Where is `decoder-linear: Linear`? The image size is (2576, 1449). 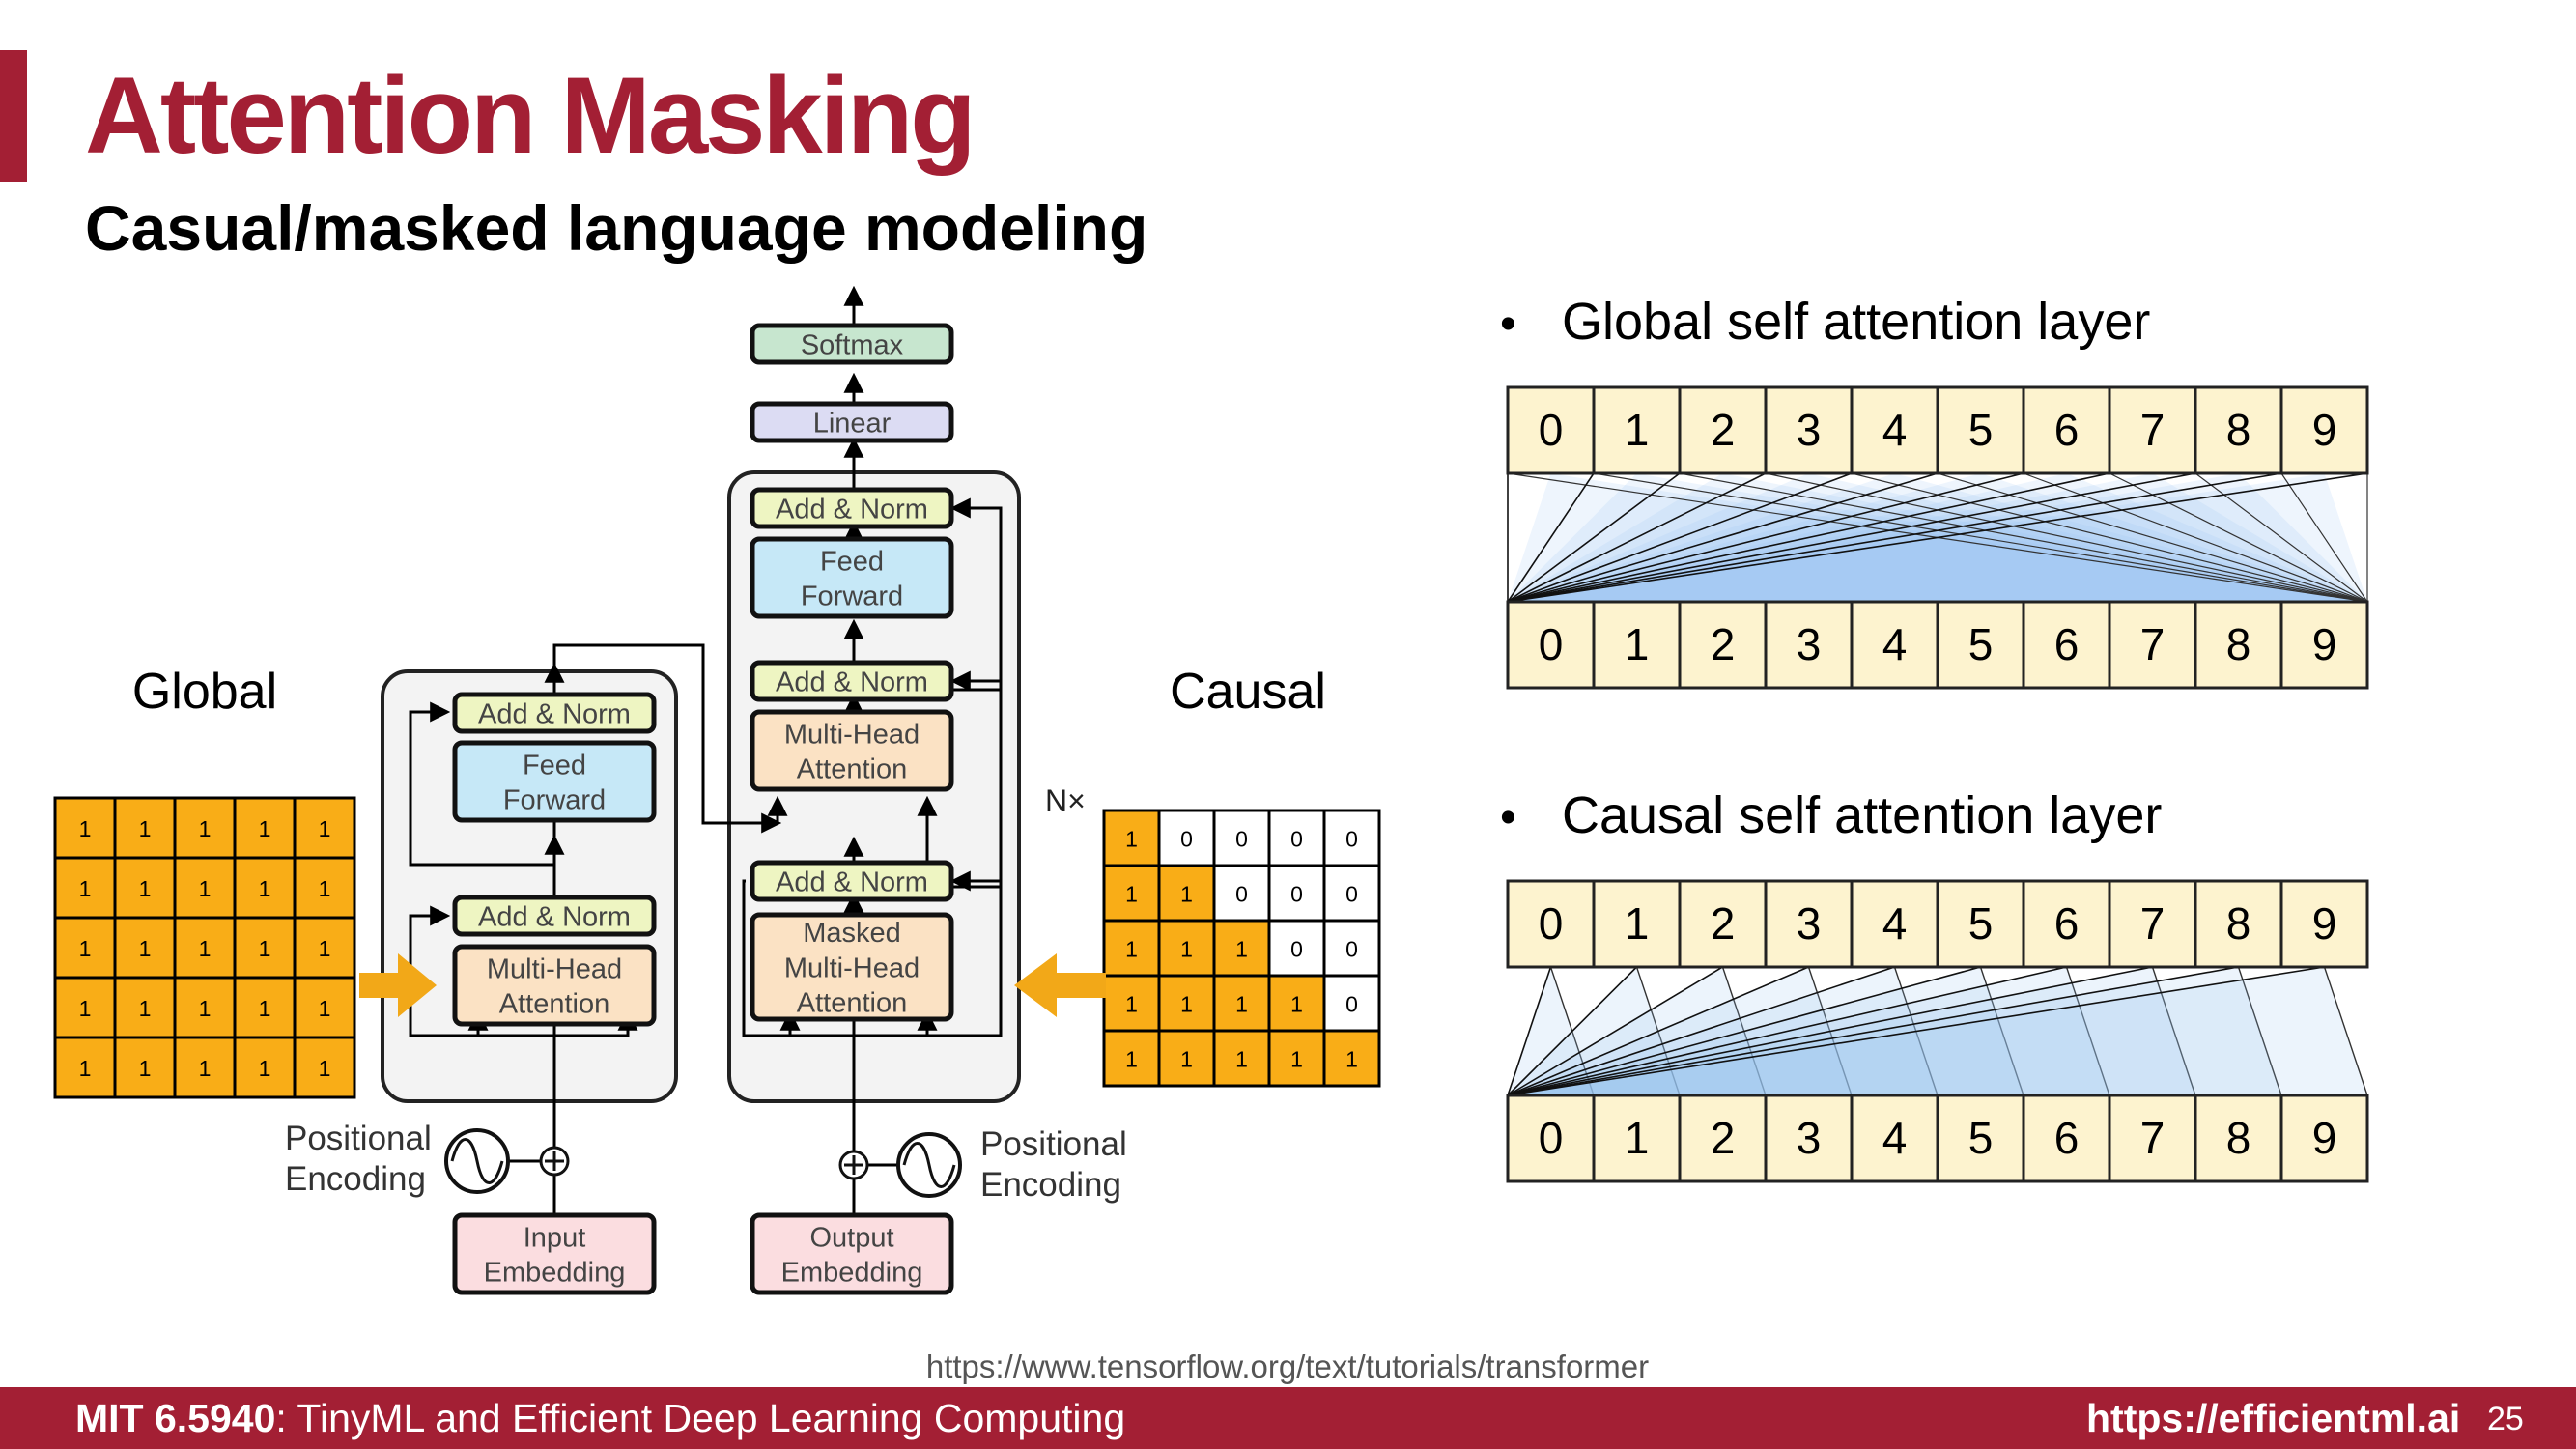 decoder-linear: Linear is located at coordinates (852, 422).